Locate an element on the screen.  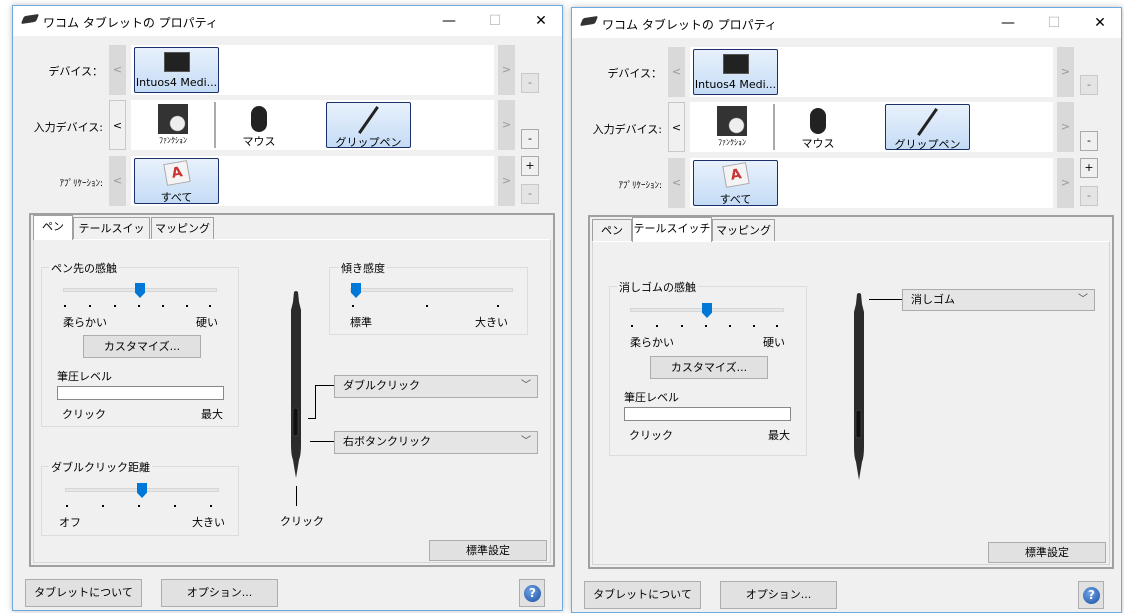
tilt-slider is located at coordinates (431, 290).